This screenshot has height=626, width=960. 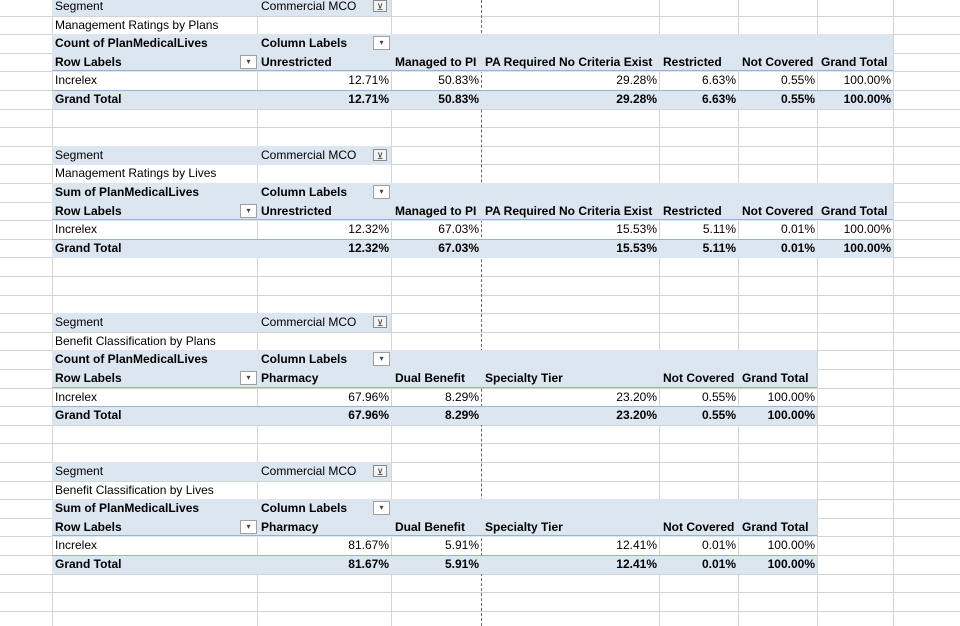 What do you see at coordinates (419, 397) in the screenshot?
I see `data-cell: 8.29%` at bounding box center [419, 397].